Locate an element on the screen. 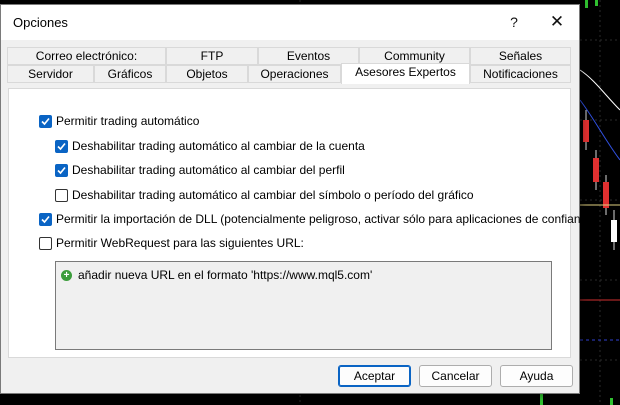  tab-servidor: Servidor is located at coordinates (50, 74).